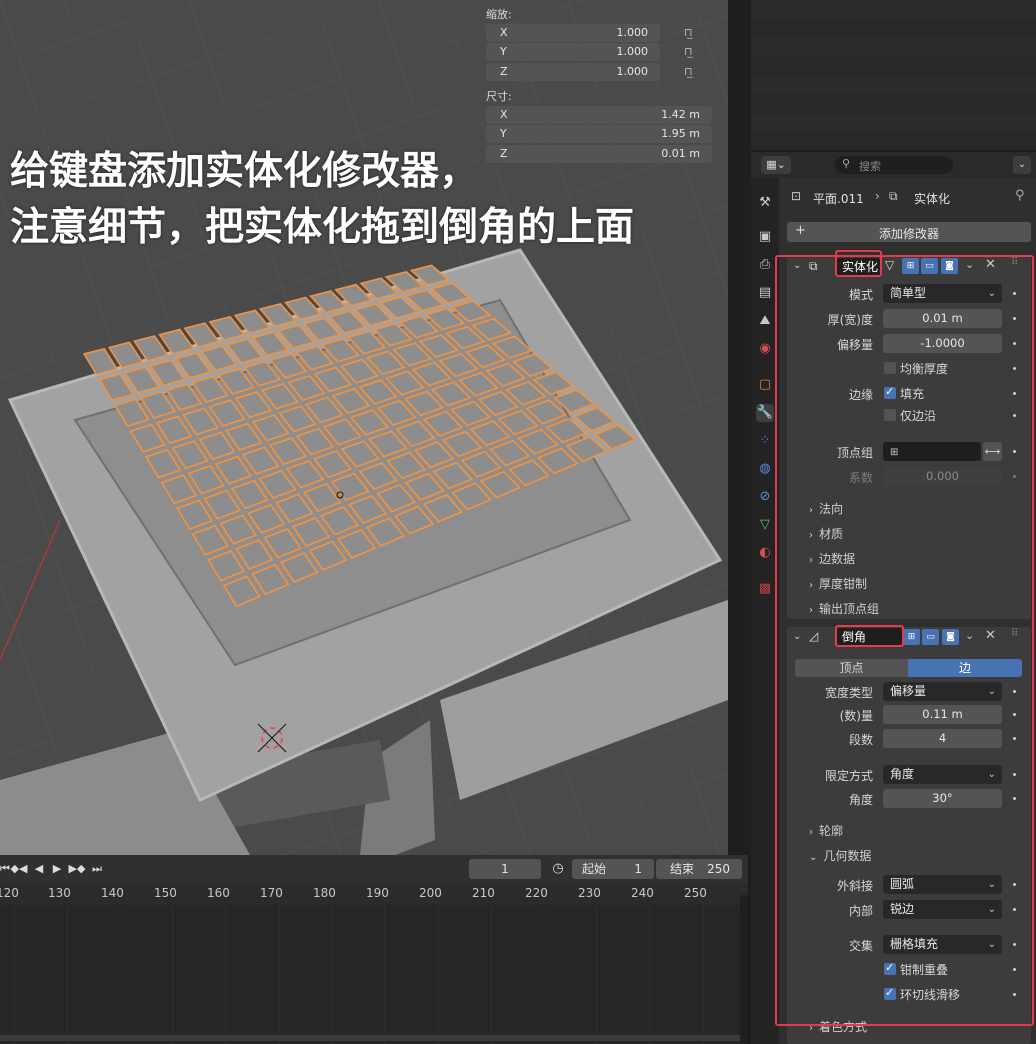 Image resolution: width=1036 pixels, height=1044 pixels. Describe the element at coordinates (932, 199) in the screenshot. I see `breadcrumb-modifier: 实体化` at that location.